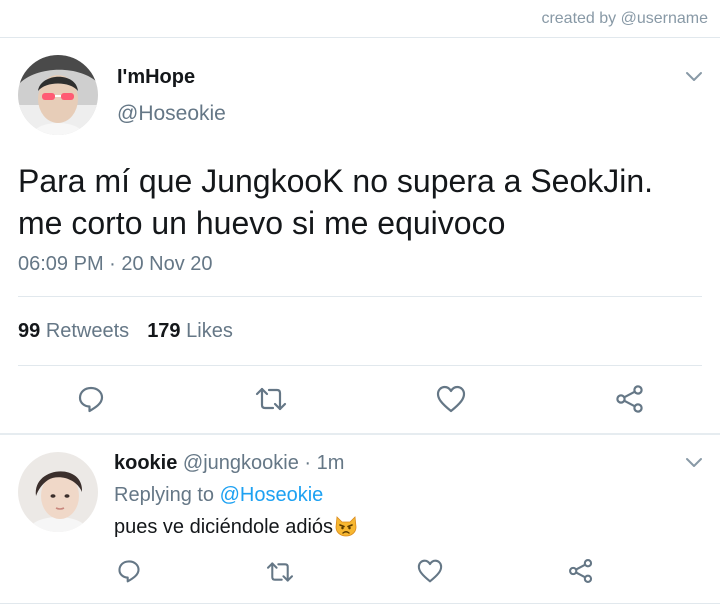  I want to click on pouting-cat-emoji, so click(346, 529).